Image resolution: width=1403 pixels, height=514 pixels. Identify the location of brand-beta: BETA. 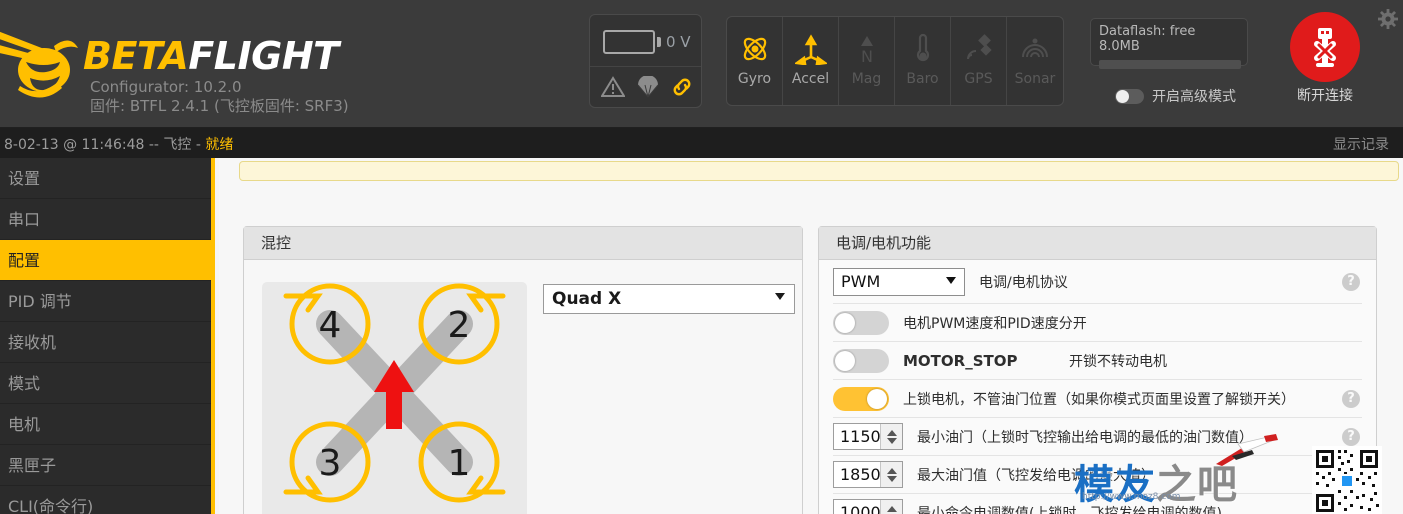
(136, 56).